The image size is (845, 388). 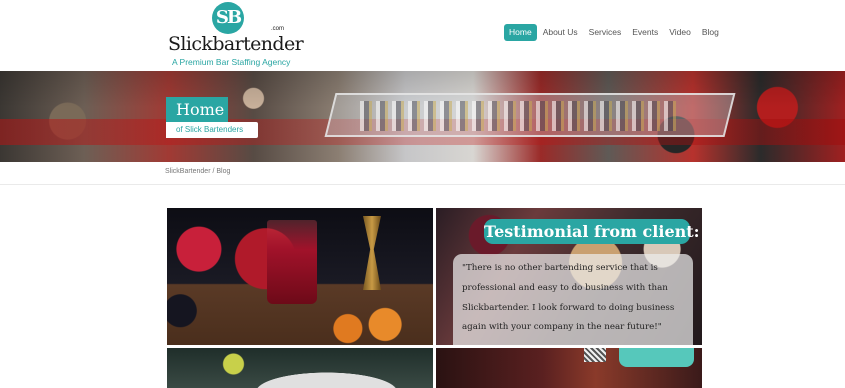 What do you see at coordinates (710, 32) in the screenshot?
I see `nav-blog: Blog` at bounding box center [710, 32].